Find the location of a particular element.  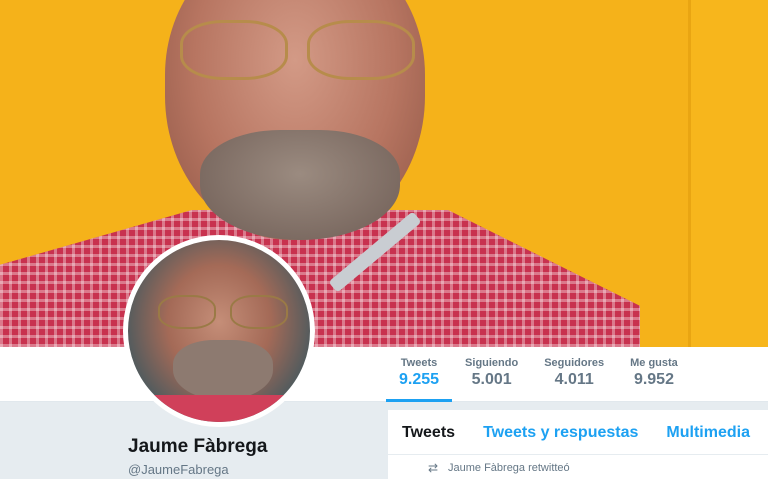

tab-tweets-and-replies: Tweets y respuestas is located at coordinates (560, 432).